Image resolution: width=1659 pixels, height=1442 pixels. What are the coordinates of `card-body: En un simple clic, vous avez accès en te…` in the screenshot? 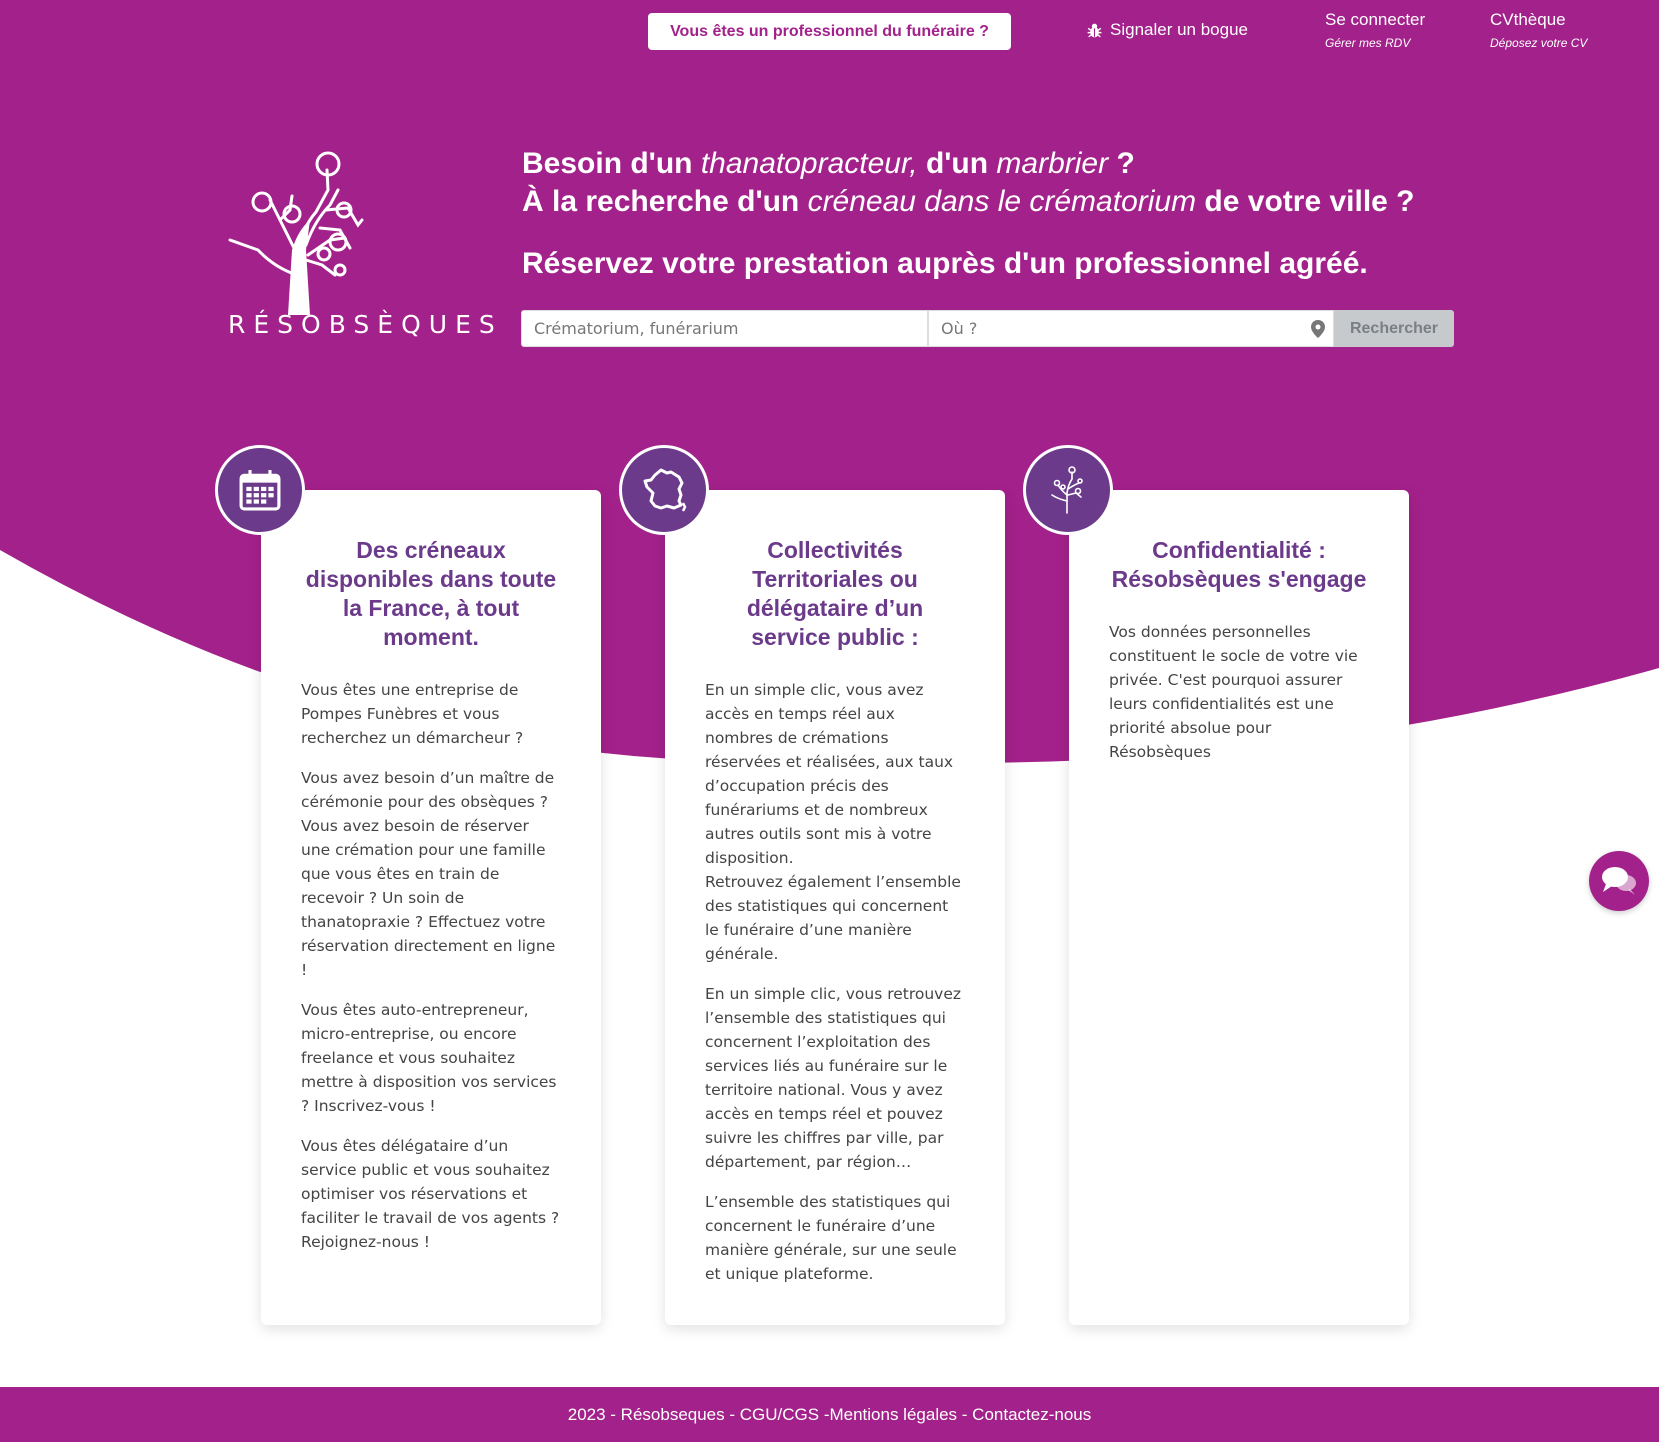 It's located at (835, 982).